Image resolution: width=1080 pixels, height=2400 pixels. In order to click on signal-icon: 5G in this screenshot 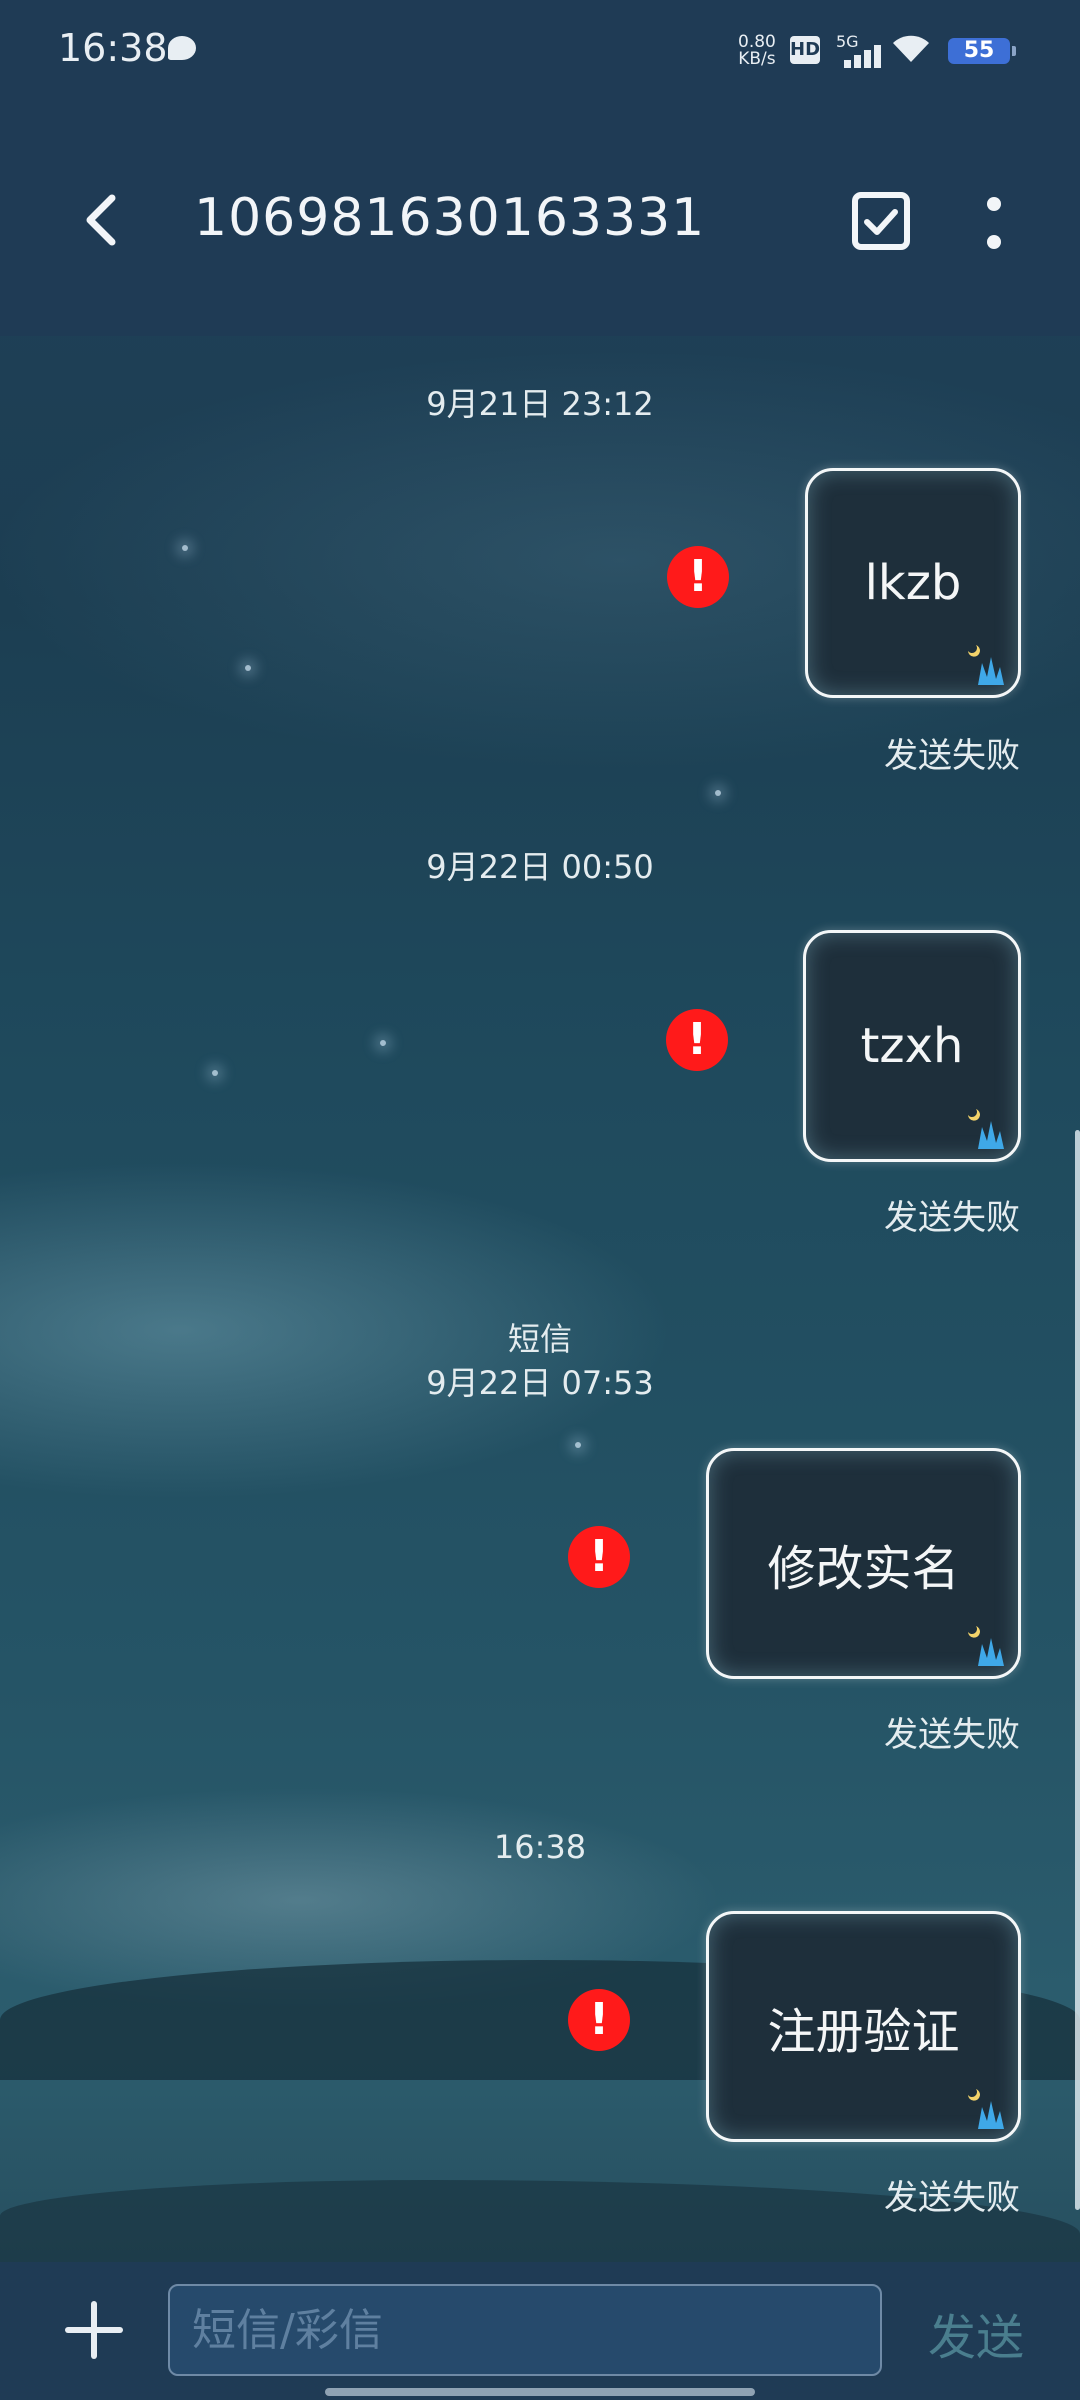, I will do `click(859, 50)`.